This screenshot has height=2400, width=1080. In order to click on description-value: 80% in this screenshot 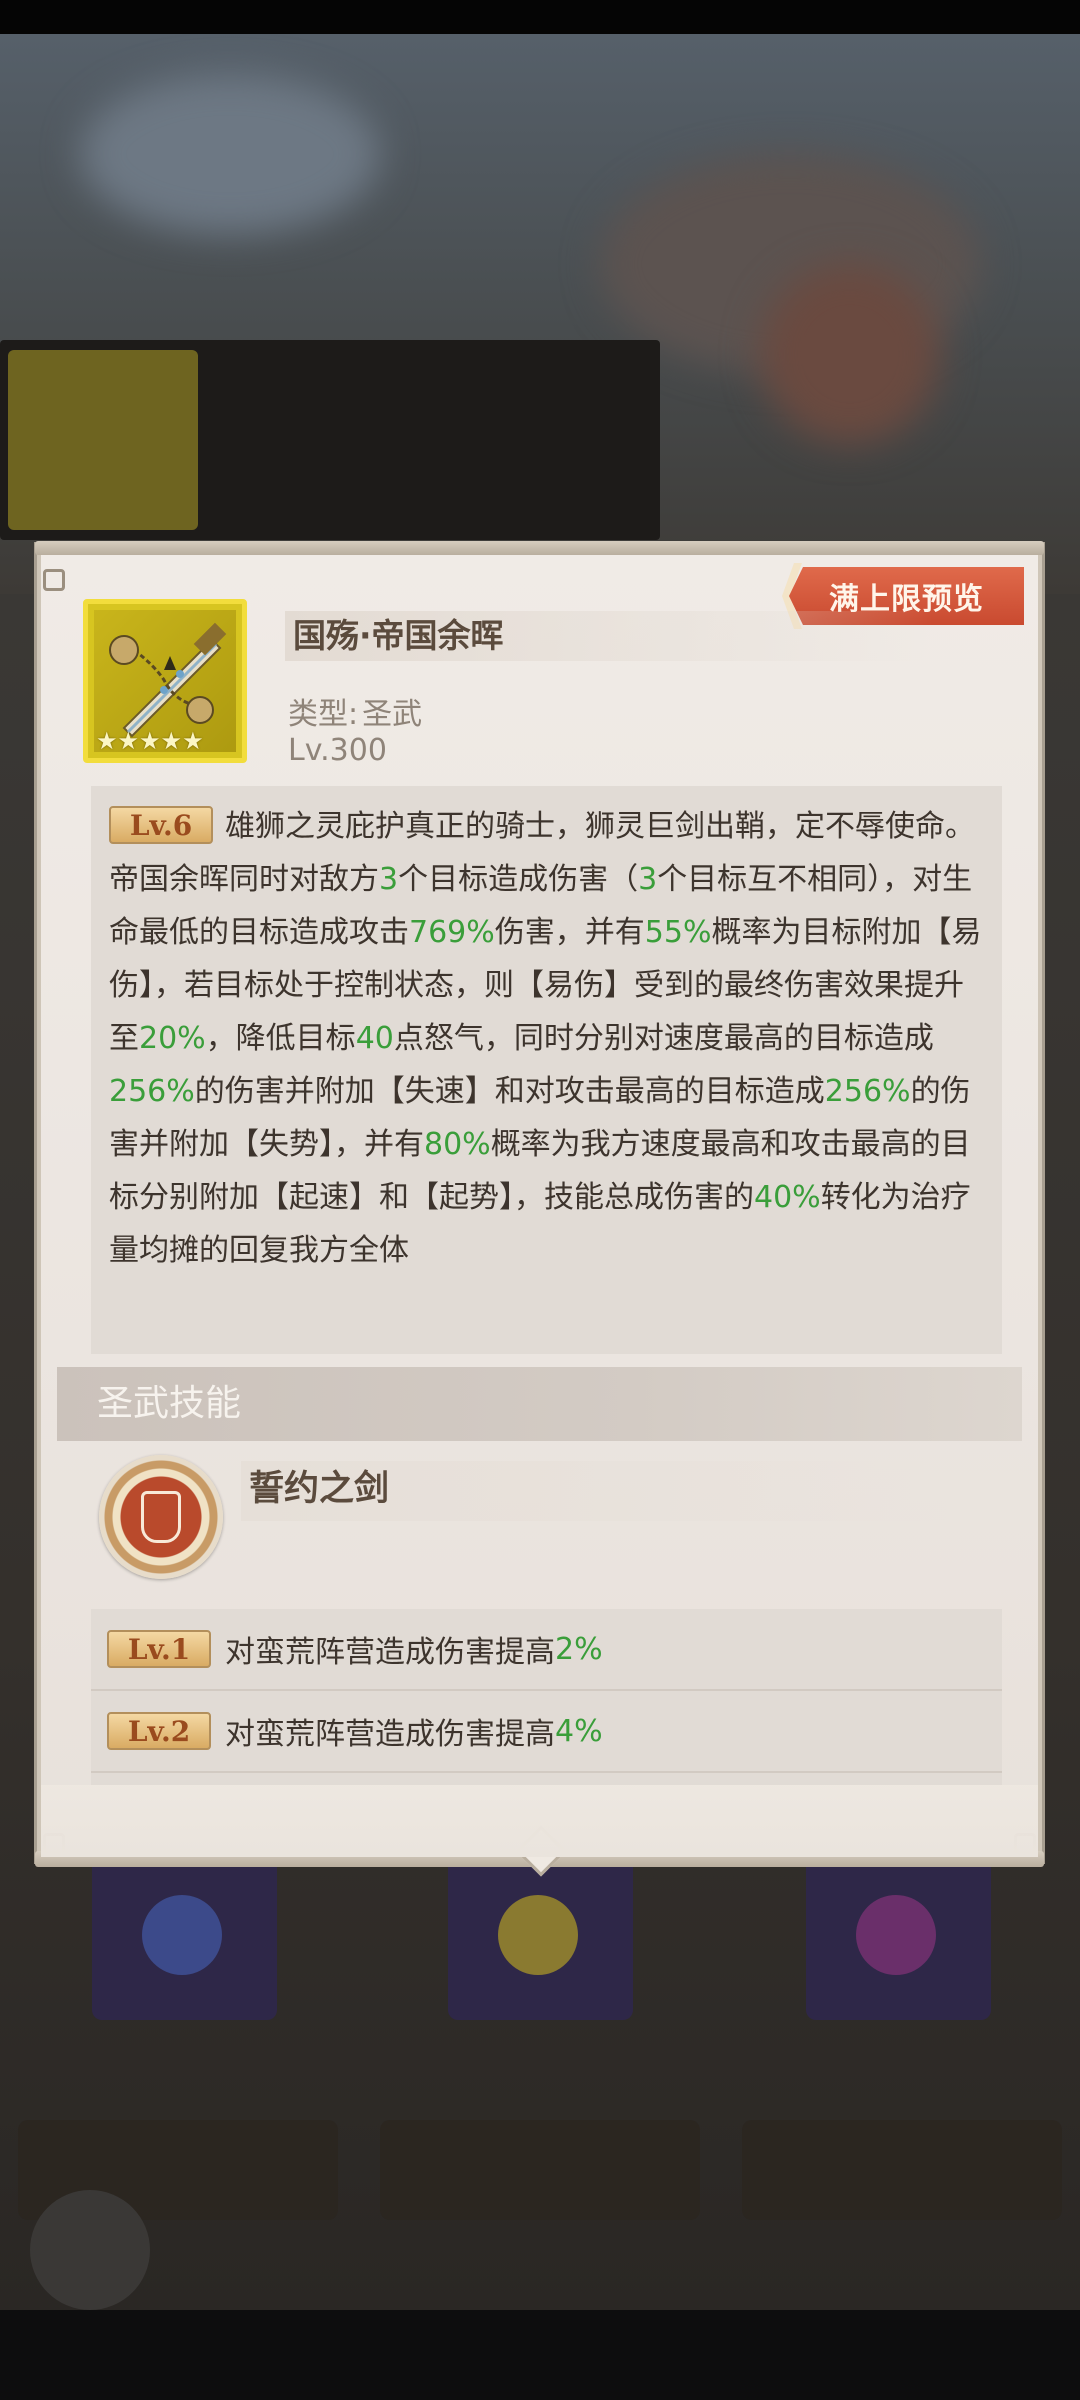, I will do `click(457, 1144)`.